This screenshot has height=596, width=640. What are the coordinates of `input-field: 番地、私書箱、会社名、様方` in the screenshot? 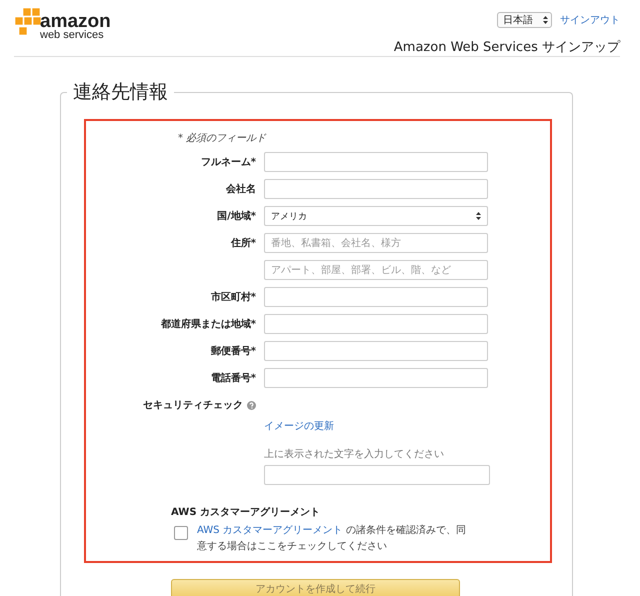 It's located at (376, 243).